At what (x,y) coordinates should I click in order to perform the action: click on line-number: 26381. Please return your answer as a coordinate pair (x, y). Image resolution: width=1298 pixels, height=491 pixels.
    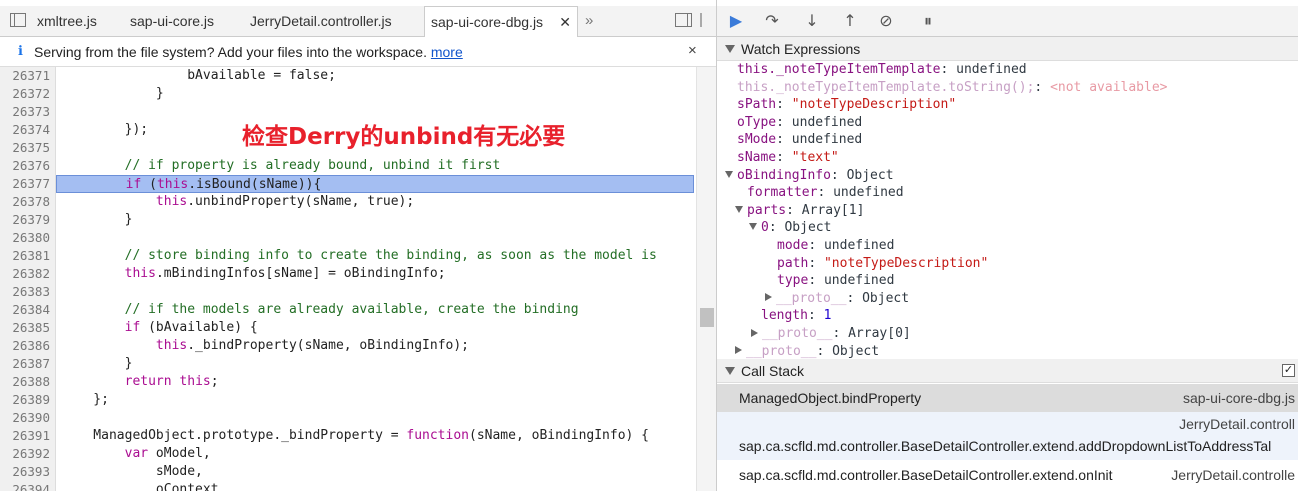
    Looking at the image, I should click on (27, 256).